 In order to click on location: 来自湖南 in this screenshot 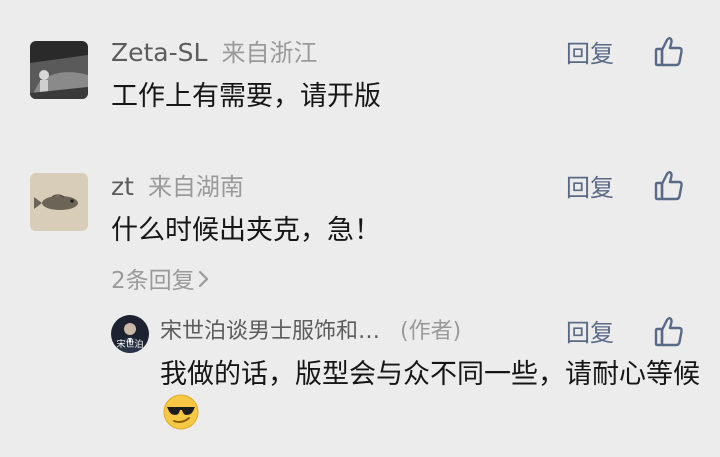, I will do `click(195, 187)`.